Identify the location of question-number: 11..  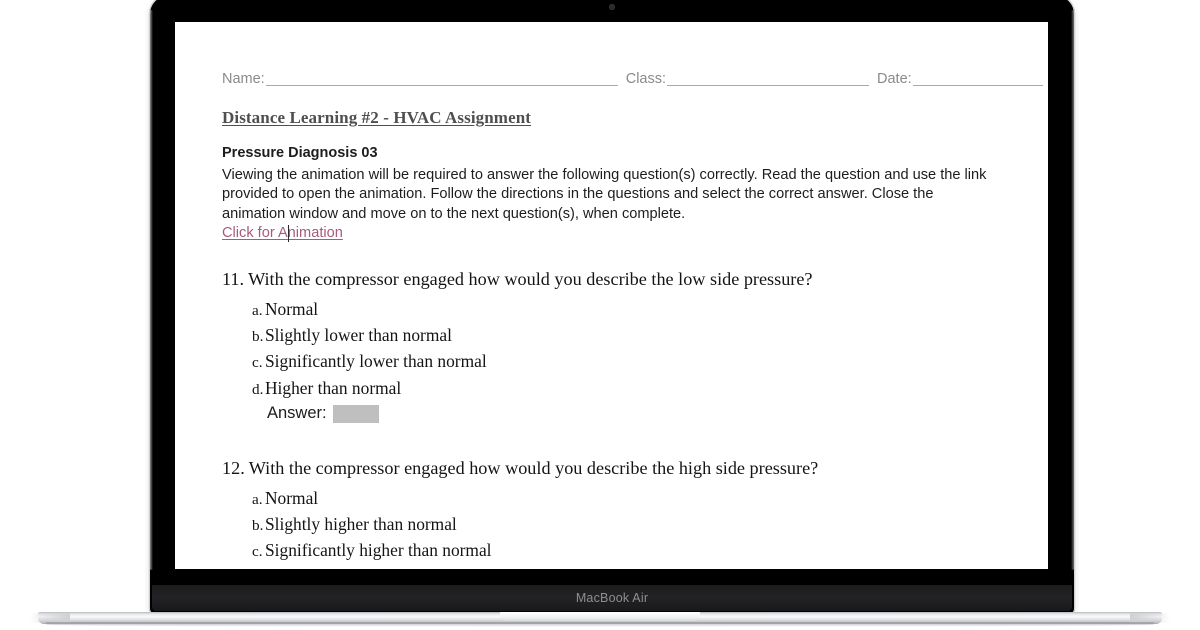
(233, 278).